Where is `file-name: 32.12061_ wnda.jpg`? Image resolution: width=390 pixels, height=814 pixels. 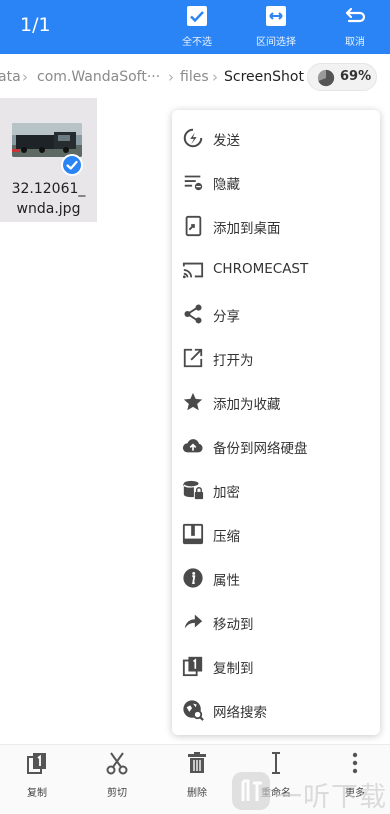 file-name: 32.12061_ wnda.jpg is located at coordinates (48, 199).